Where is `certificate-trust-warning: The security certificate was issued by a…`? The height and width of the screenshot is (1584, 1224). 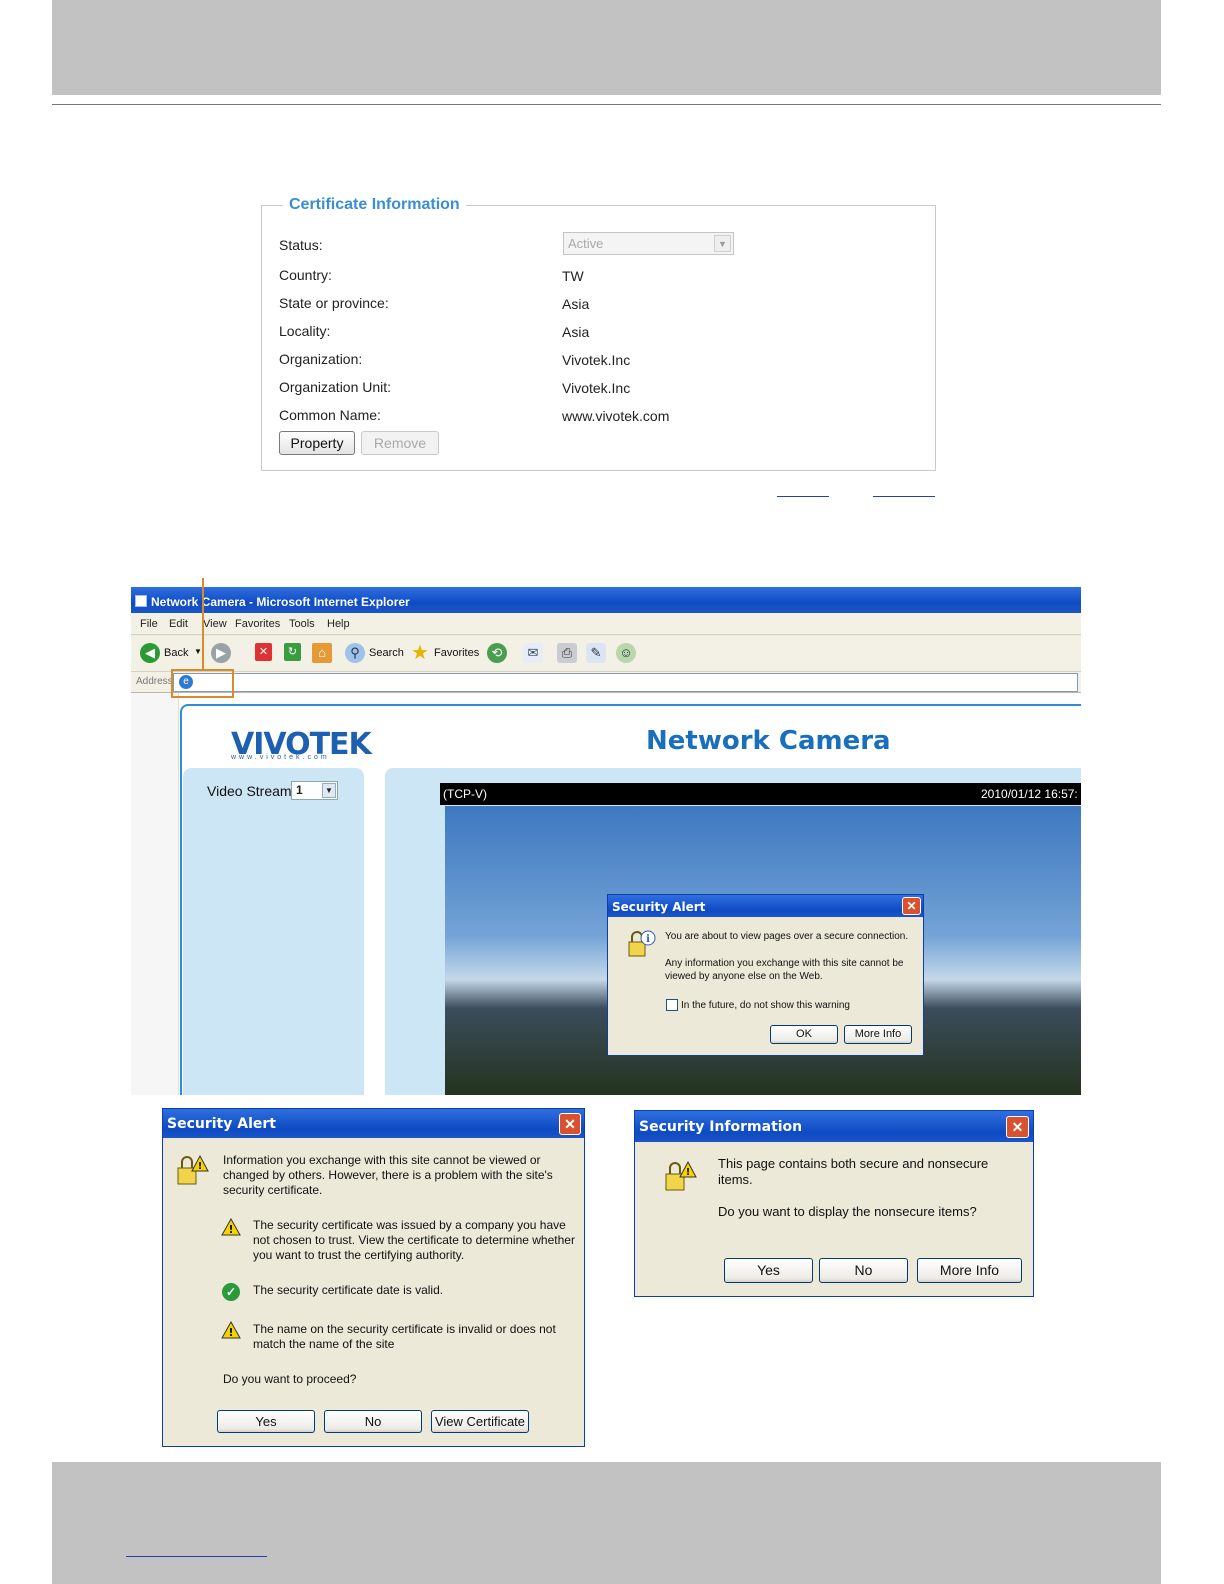
certificate-trust-warning: The security certificate was issued by a… is located at coordinates (414, 1240).